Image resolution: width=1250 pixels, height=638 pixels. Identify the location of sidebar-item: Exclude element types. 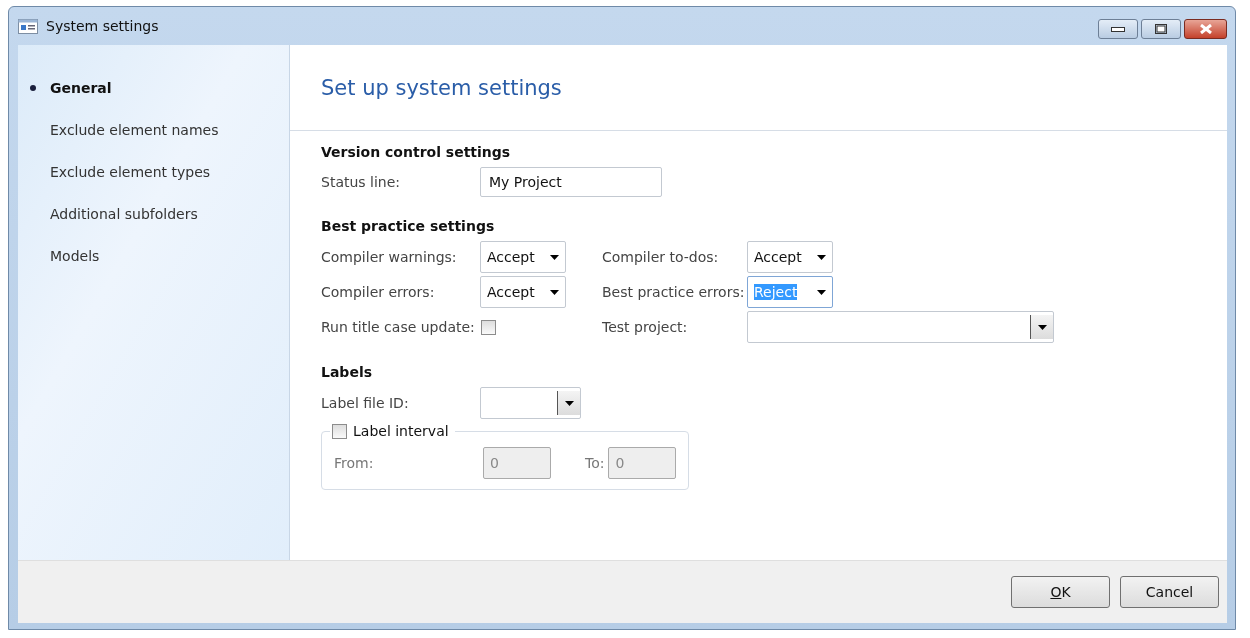
(153, 172).